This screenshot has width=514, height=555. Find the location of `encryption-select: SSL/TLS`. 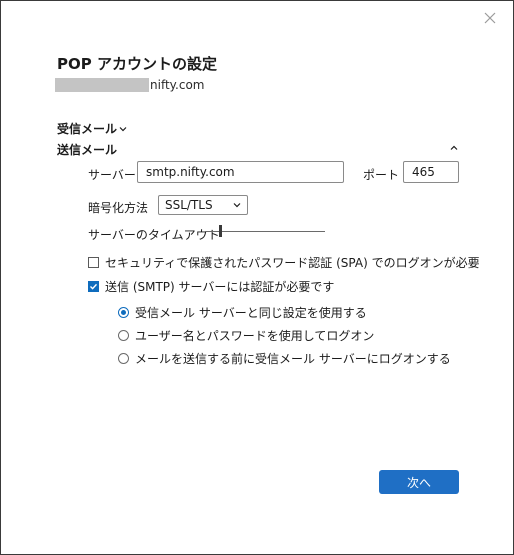

encryption-select: SSL/TLS is located at coordinates (203, 205).